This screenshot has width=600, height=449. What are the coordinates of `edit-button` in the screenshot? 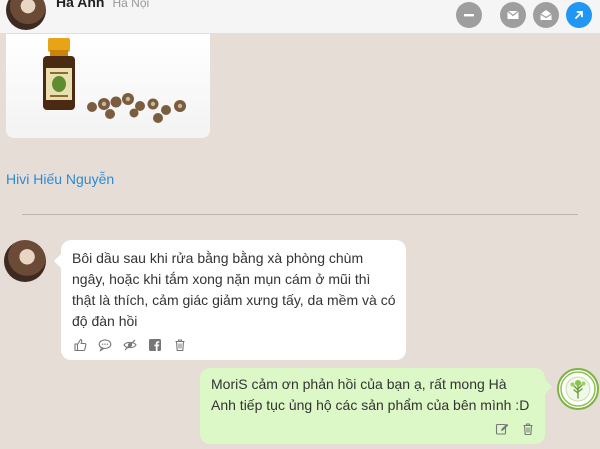 It's located at (502, 429).